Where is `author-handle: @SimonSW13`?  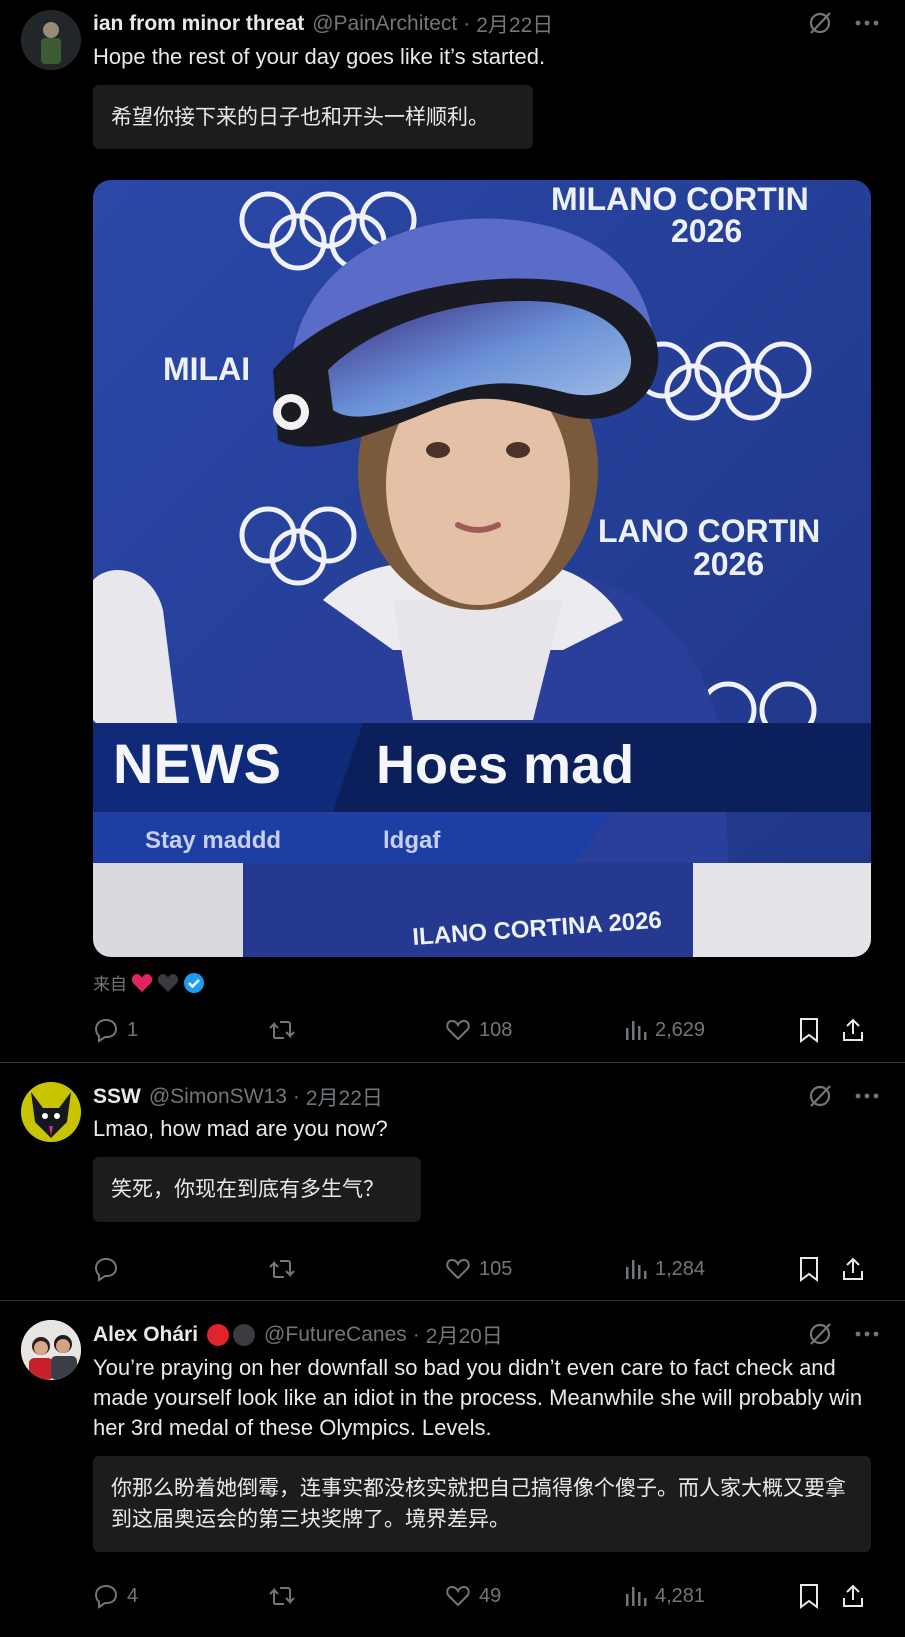
author-handle: @SimonSW13 is located at coordinates (218, 1097).